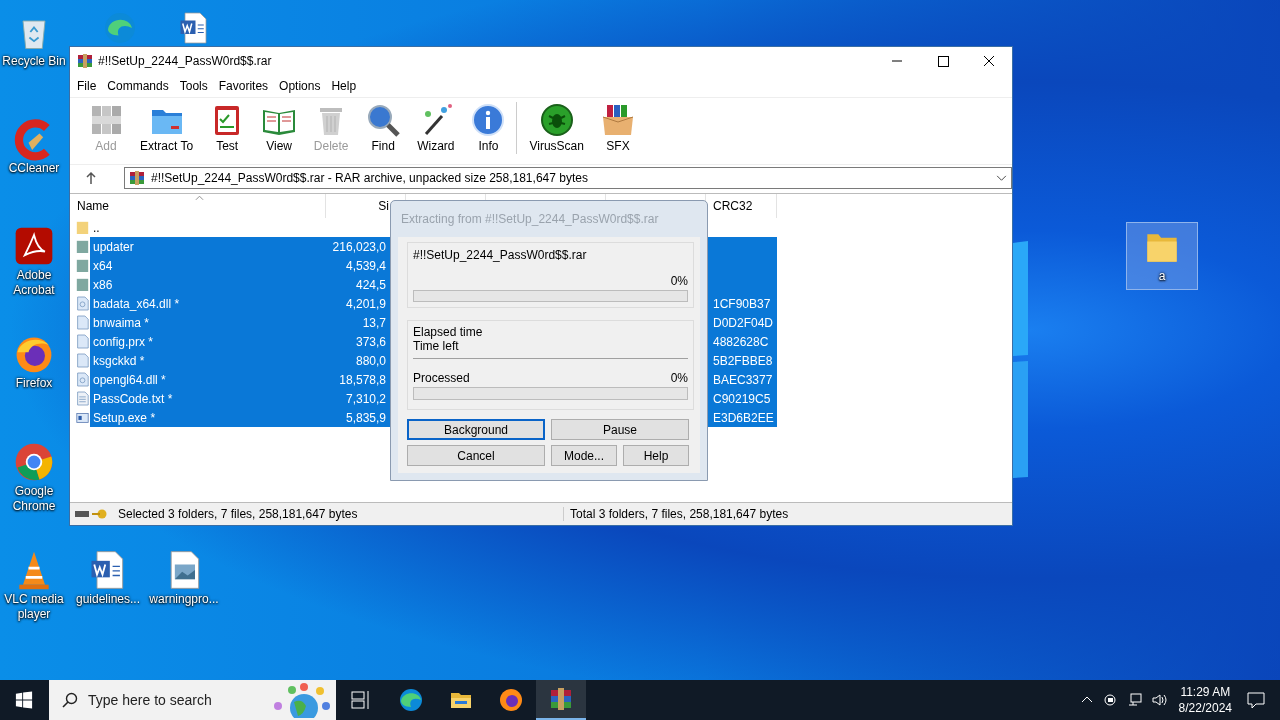 This screenshot has width=1280, height=720. What do you see at coordinates (34, 283) in the screenshot?
I see `icon-label: Adobe Acrobat` at bounding box center [34, 283].